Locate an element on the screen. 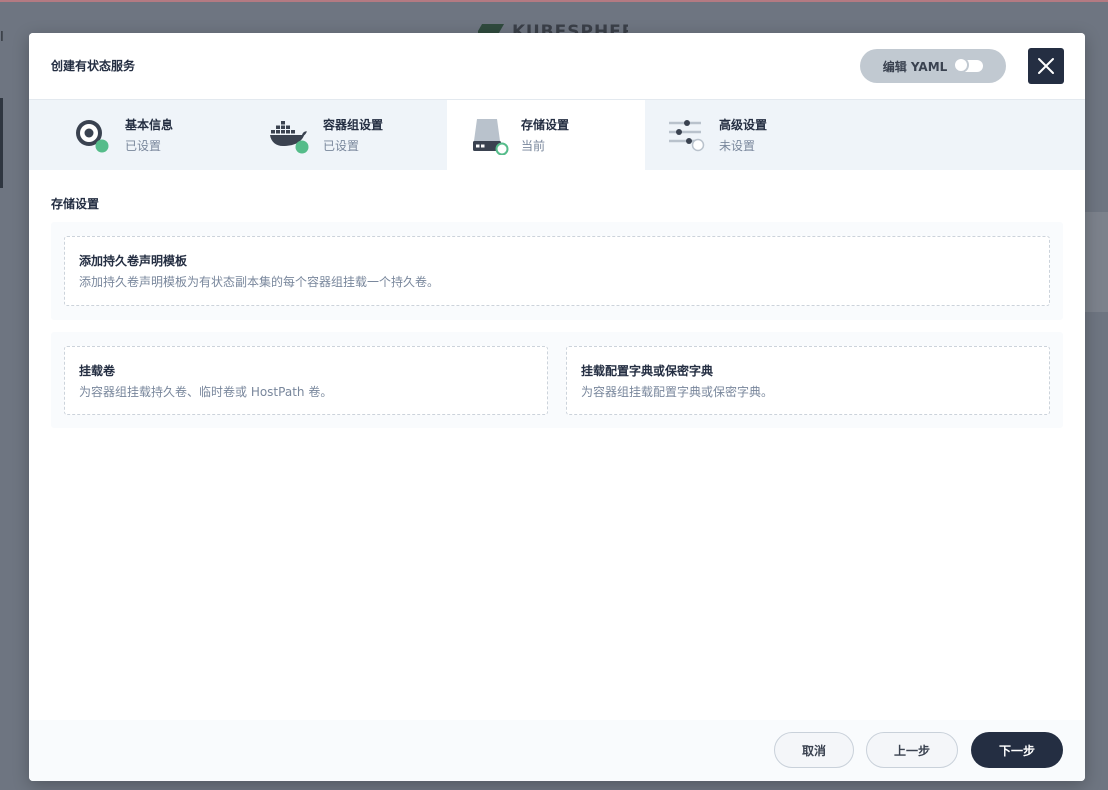 The width and height of the screenshot is (1108, 790). cancel-button: 取消 is located at coordinates (814, 750).